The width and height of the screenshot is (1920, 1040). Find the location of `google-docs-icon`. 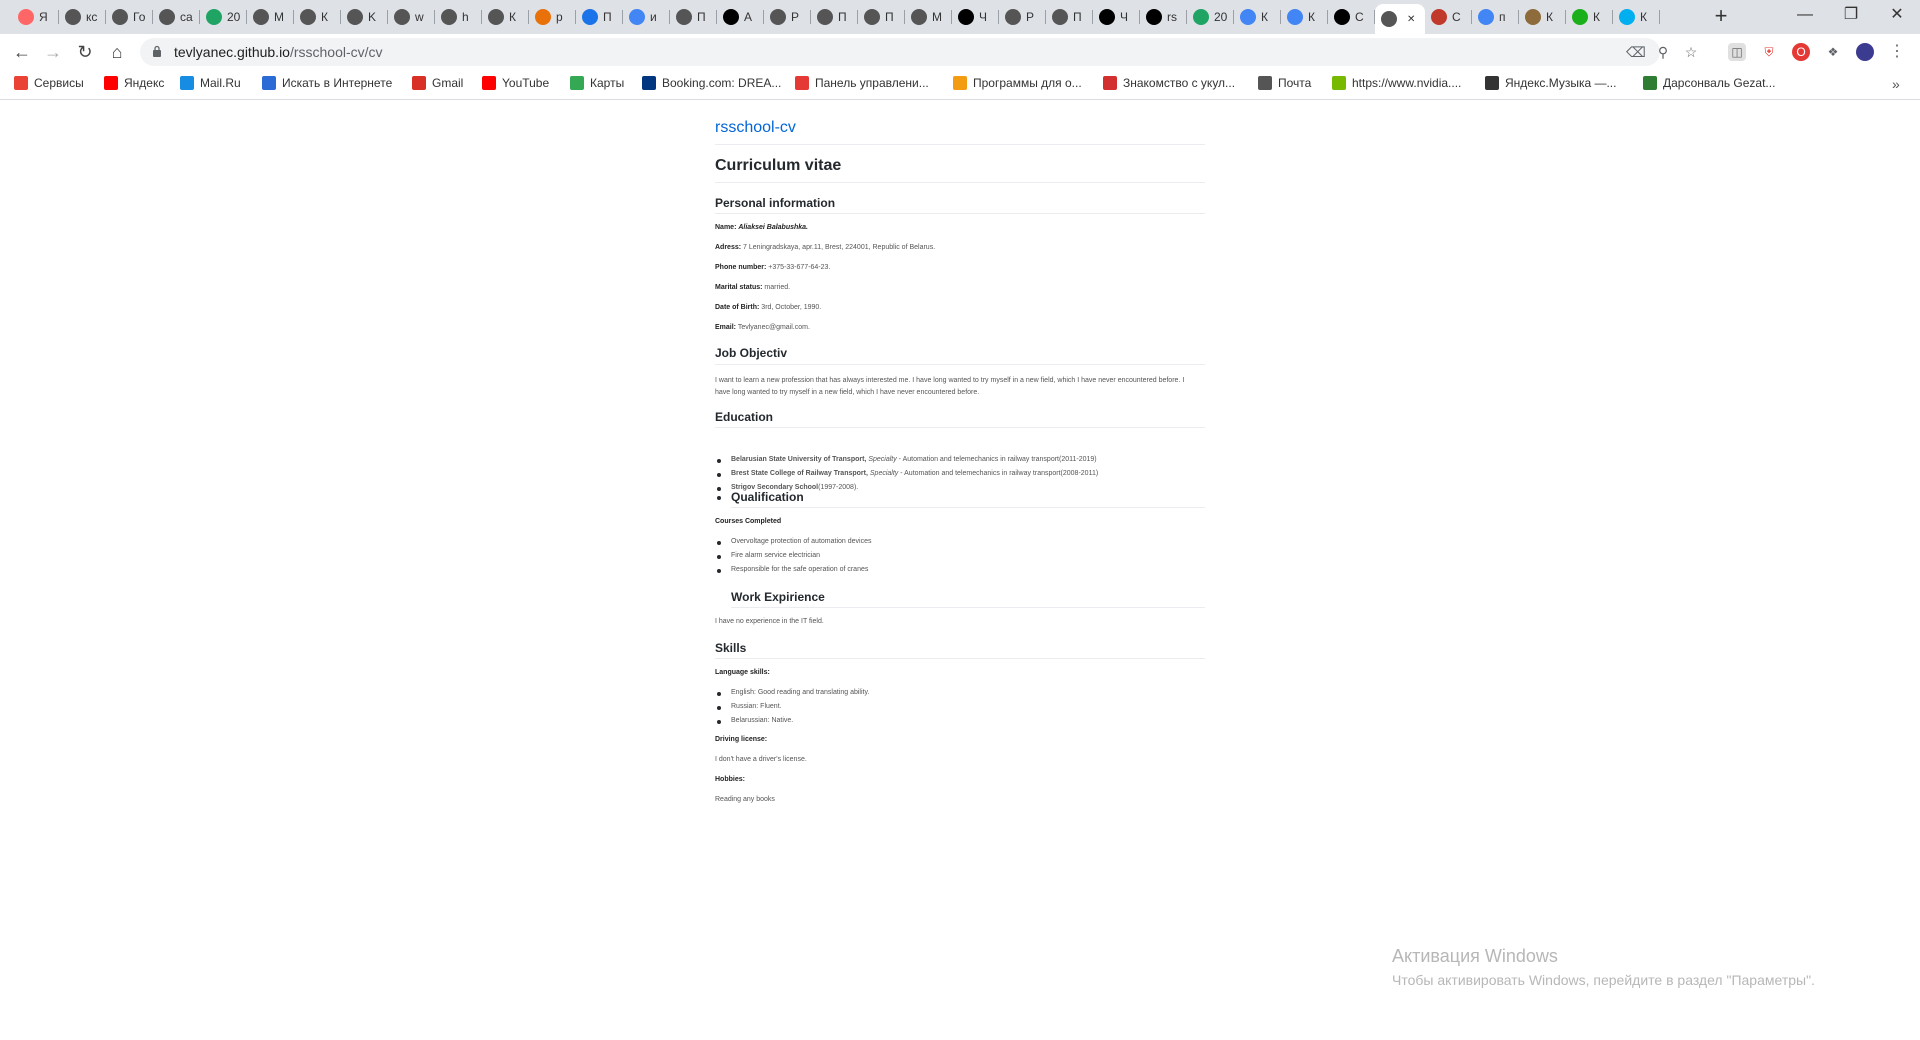

google-docs-icon is located at coordinates (1295, 17).